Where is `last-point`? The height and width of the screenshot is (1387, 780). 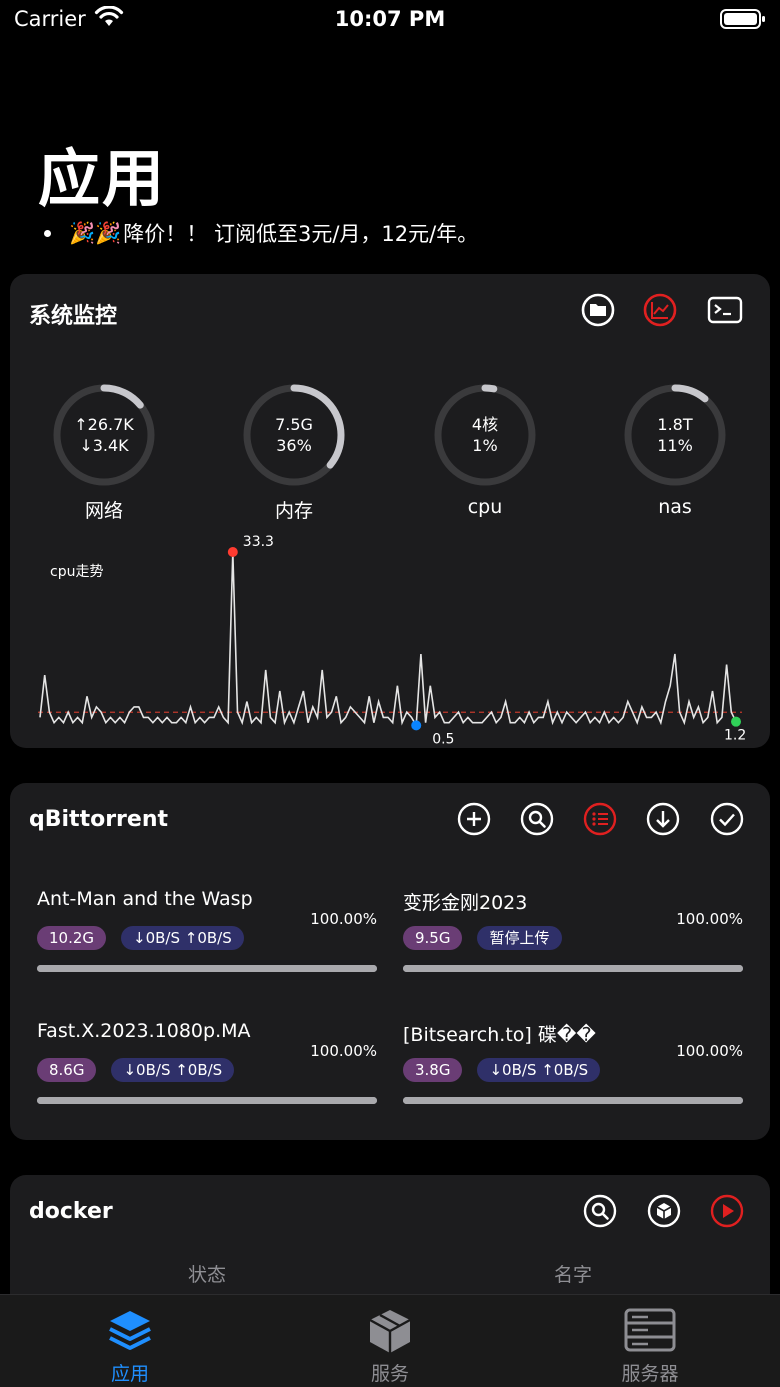
last-point is located at coordinates (736, 721).